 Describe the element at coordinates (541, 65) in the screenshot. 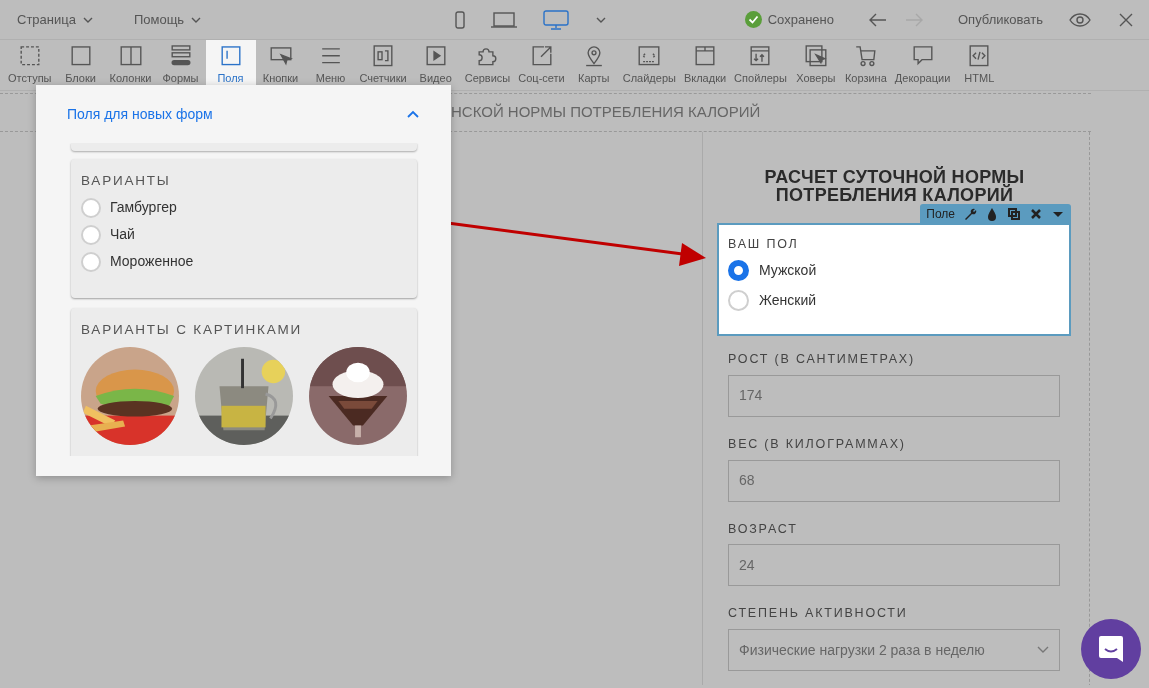

I see `tool-button: Соц-сети` at that location.